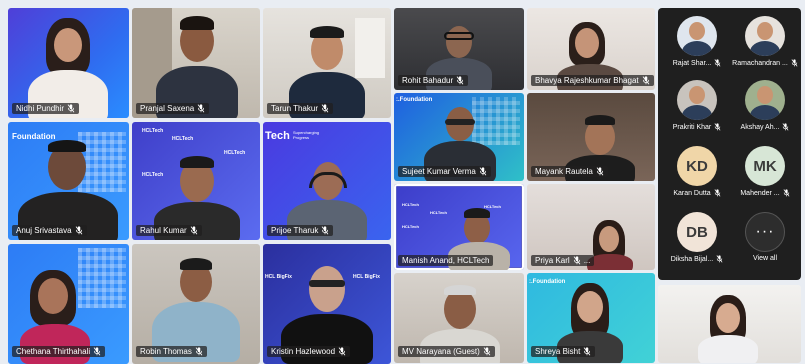 This screenshot has height=364, width=805. I want to click on participant-name-tag: Manish Anand, HCLTech, so click(446, 260).